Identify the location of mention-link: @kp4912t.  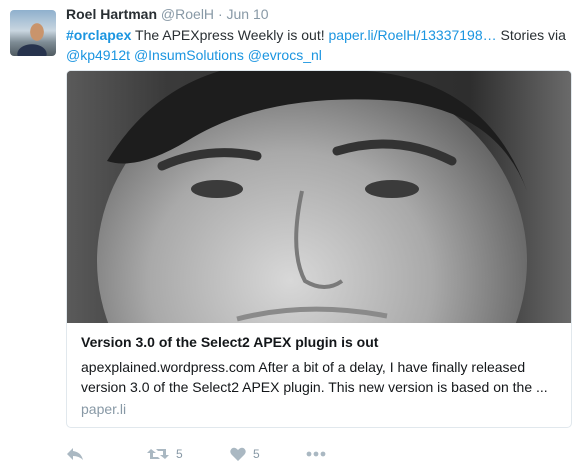
(98, 55).